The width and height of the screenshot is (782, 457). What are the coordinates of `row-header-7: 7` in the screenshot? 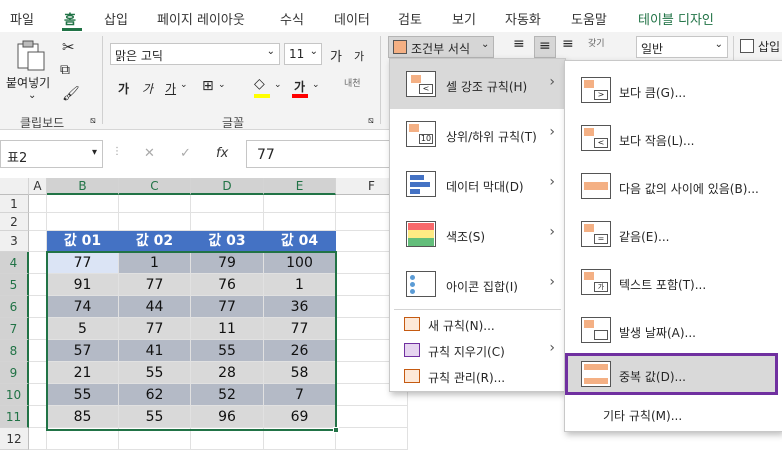 It's located at (14, 329).